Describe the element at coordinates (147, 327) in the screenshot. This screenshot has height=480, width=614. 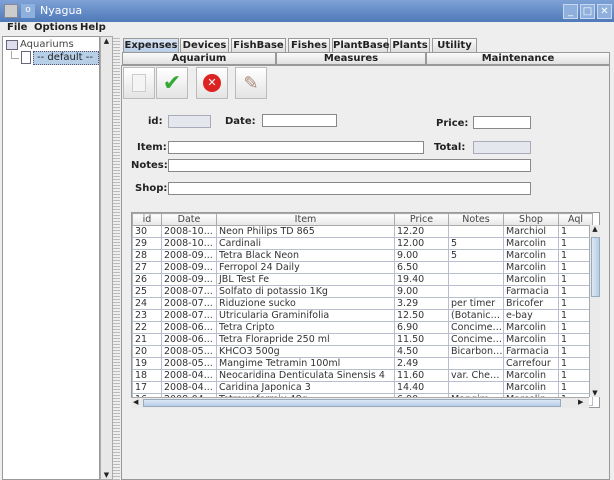
I see `table-cell: 22` at that location.